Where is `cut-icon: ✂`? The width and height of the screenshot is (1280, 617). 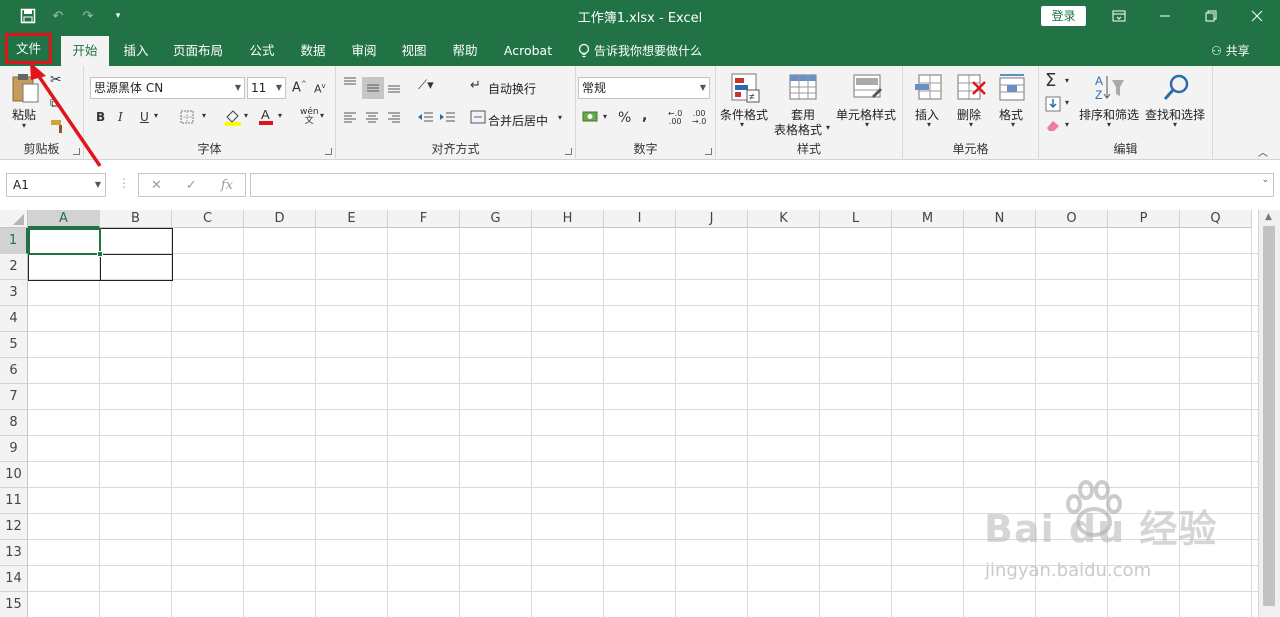
cut-icon: ✂ is located at coordinates (56, 80).